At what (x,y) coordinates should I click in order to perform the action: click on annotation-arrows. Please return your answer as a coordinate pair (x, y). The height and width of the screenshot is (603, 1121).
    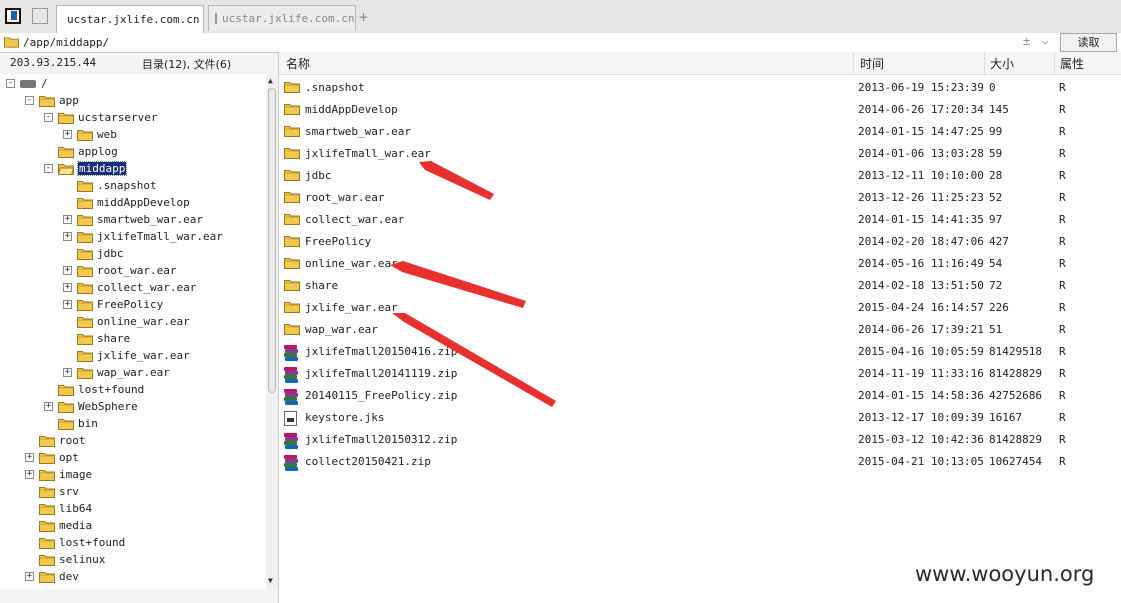
    Looking at the image, I should click on (473, 284).